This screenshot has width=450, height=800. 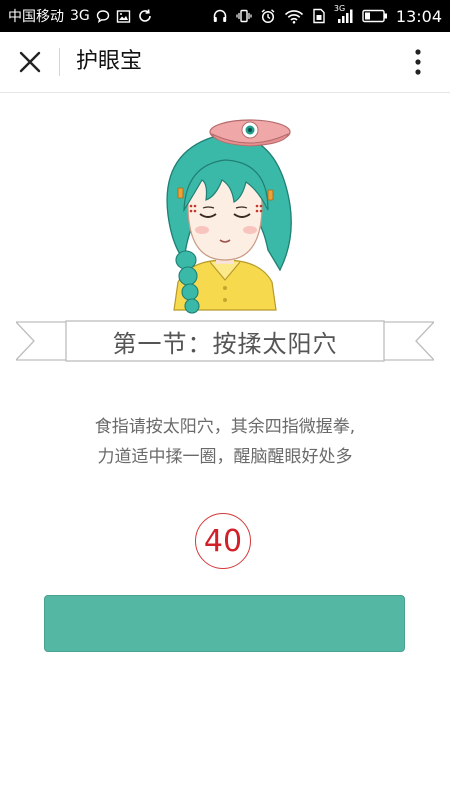 What do you see at coordinates (344, 14) in the screenshot?
I see `signal-icon: 3G` at bounding box center [344, 14].